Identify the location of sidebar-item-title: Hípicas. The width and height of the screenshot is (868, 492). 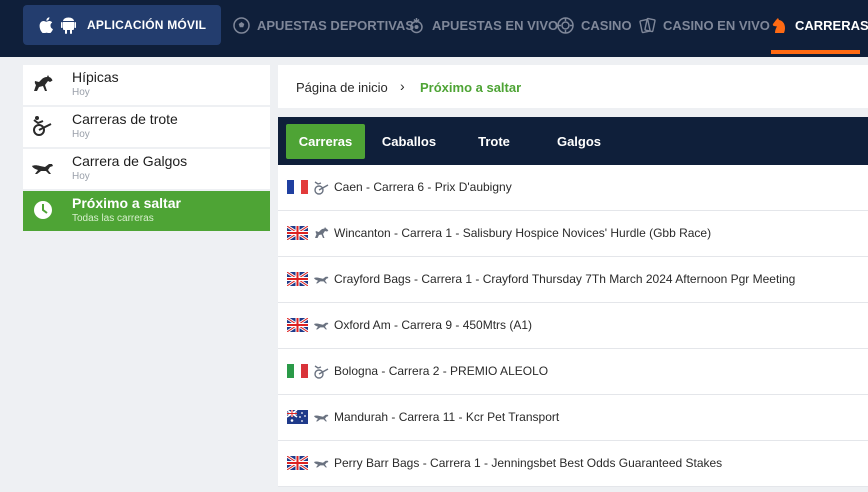
(95, 77).